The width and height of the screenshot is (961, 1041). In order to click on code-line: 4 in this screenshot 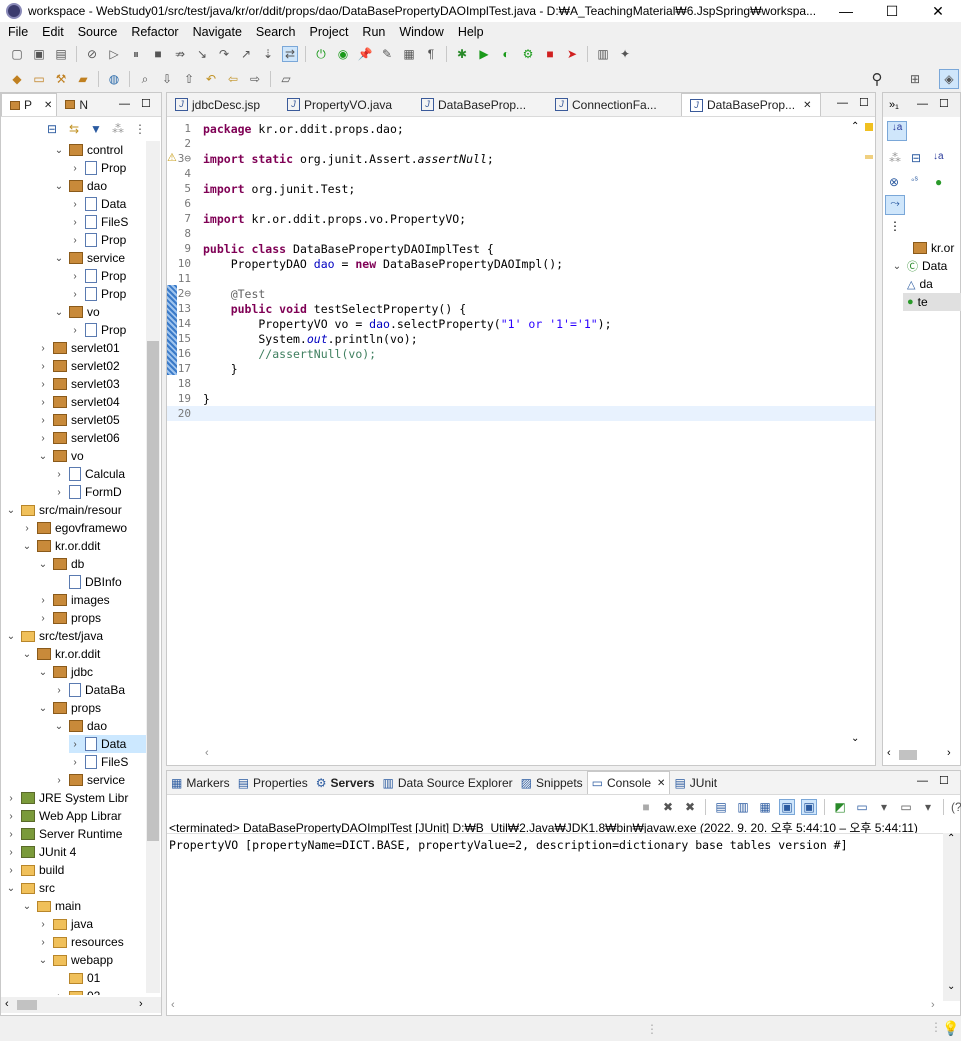, I will do `click(521, 173)`.